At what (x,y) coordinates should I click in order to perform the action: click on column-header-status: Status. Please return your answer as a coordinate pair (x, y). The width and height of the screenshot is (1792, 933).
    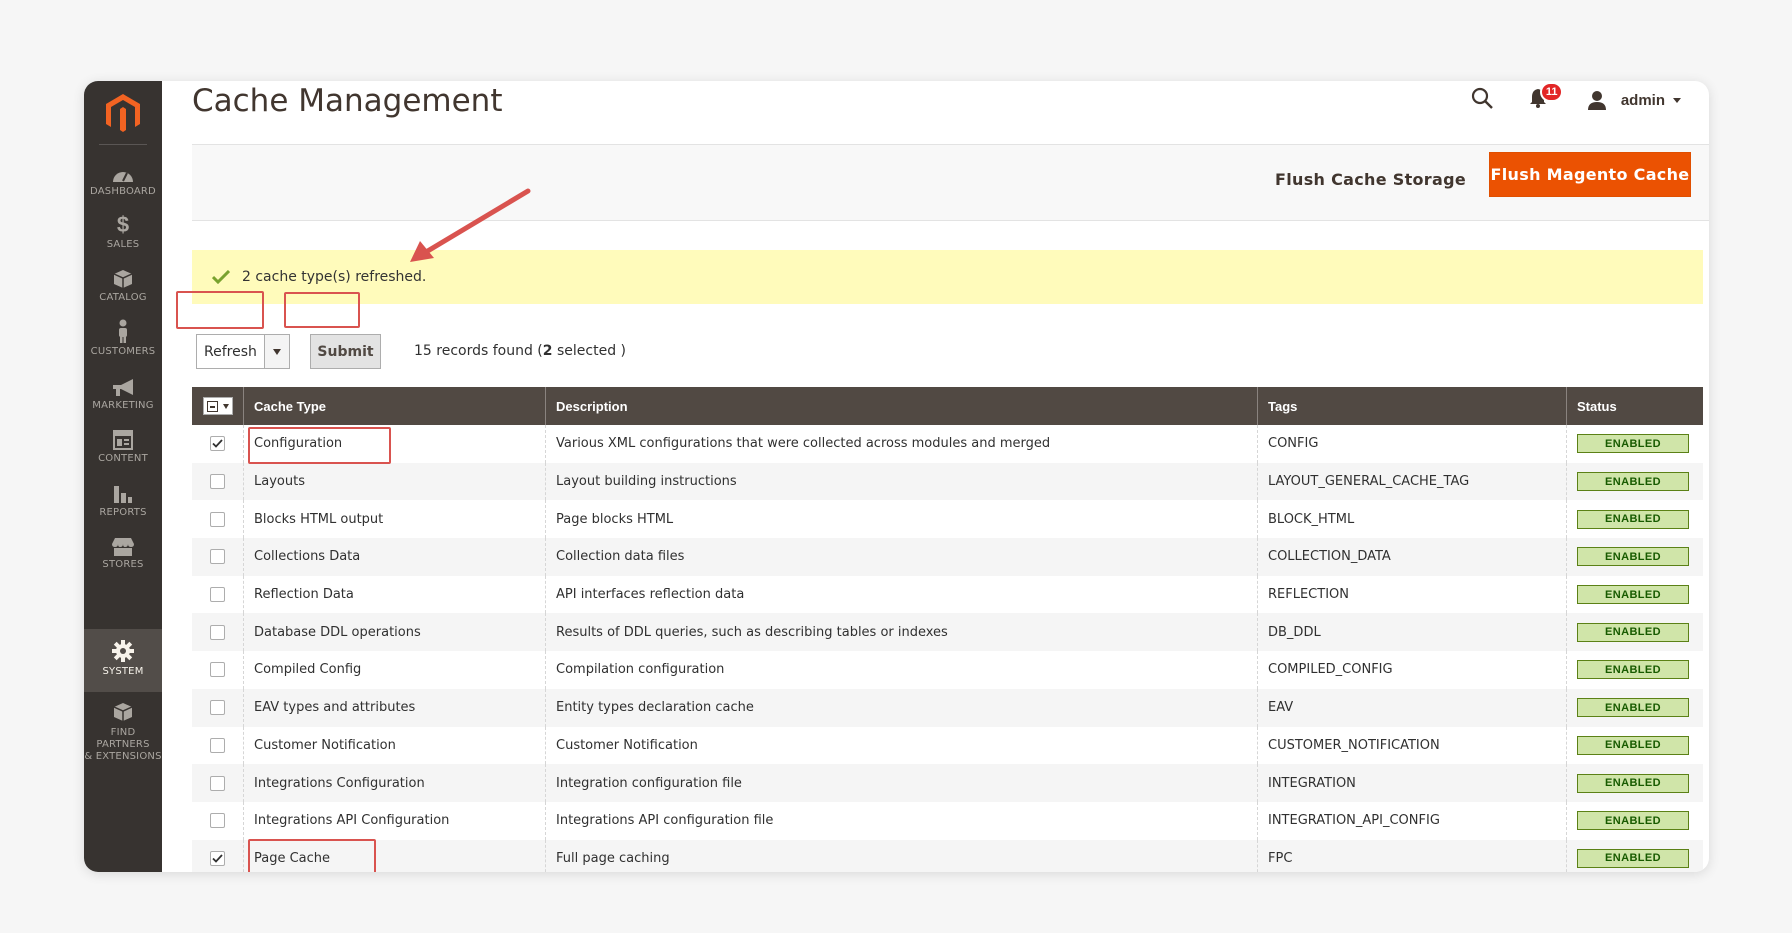
    Looking at the image, I should click on (1635, 406).